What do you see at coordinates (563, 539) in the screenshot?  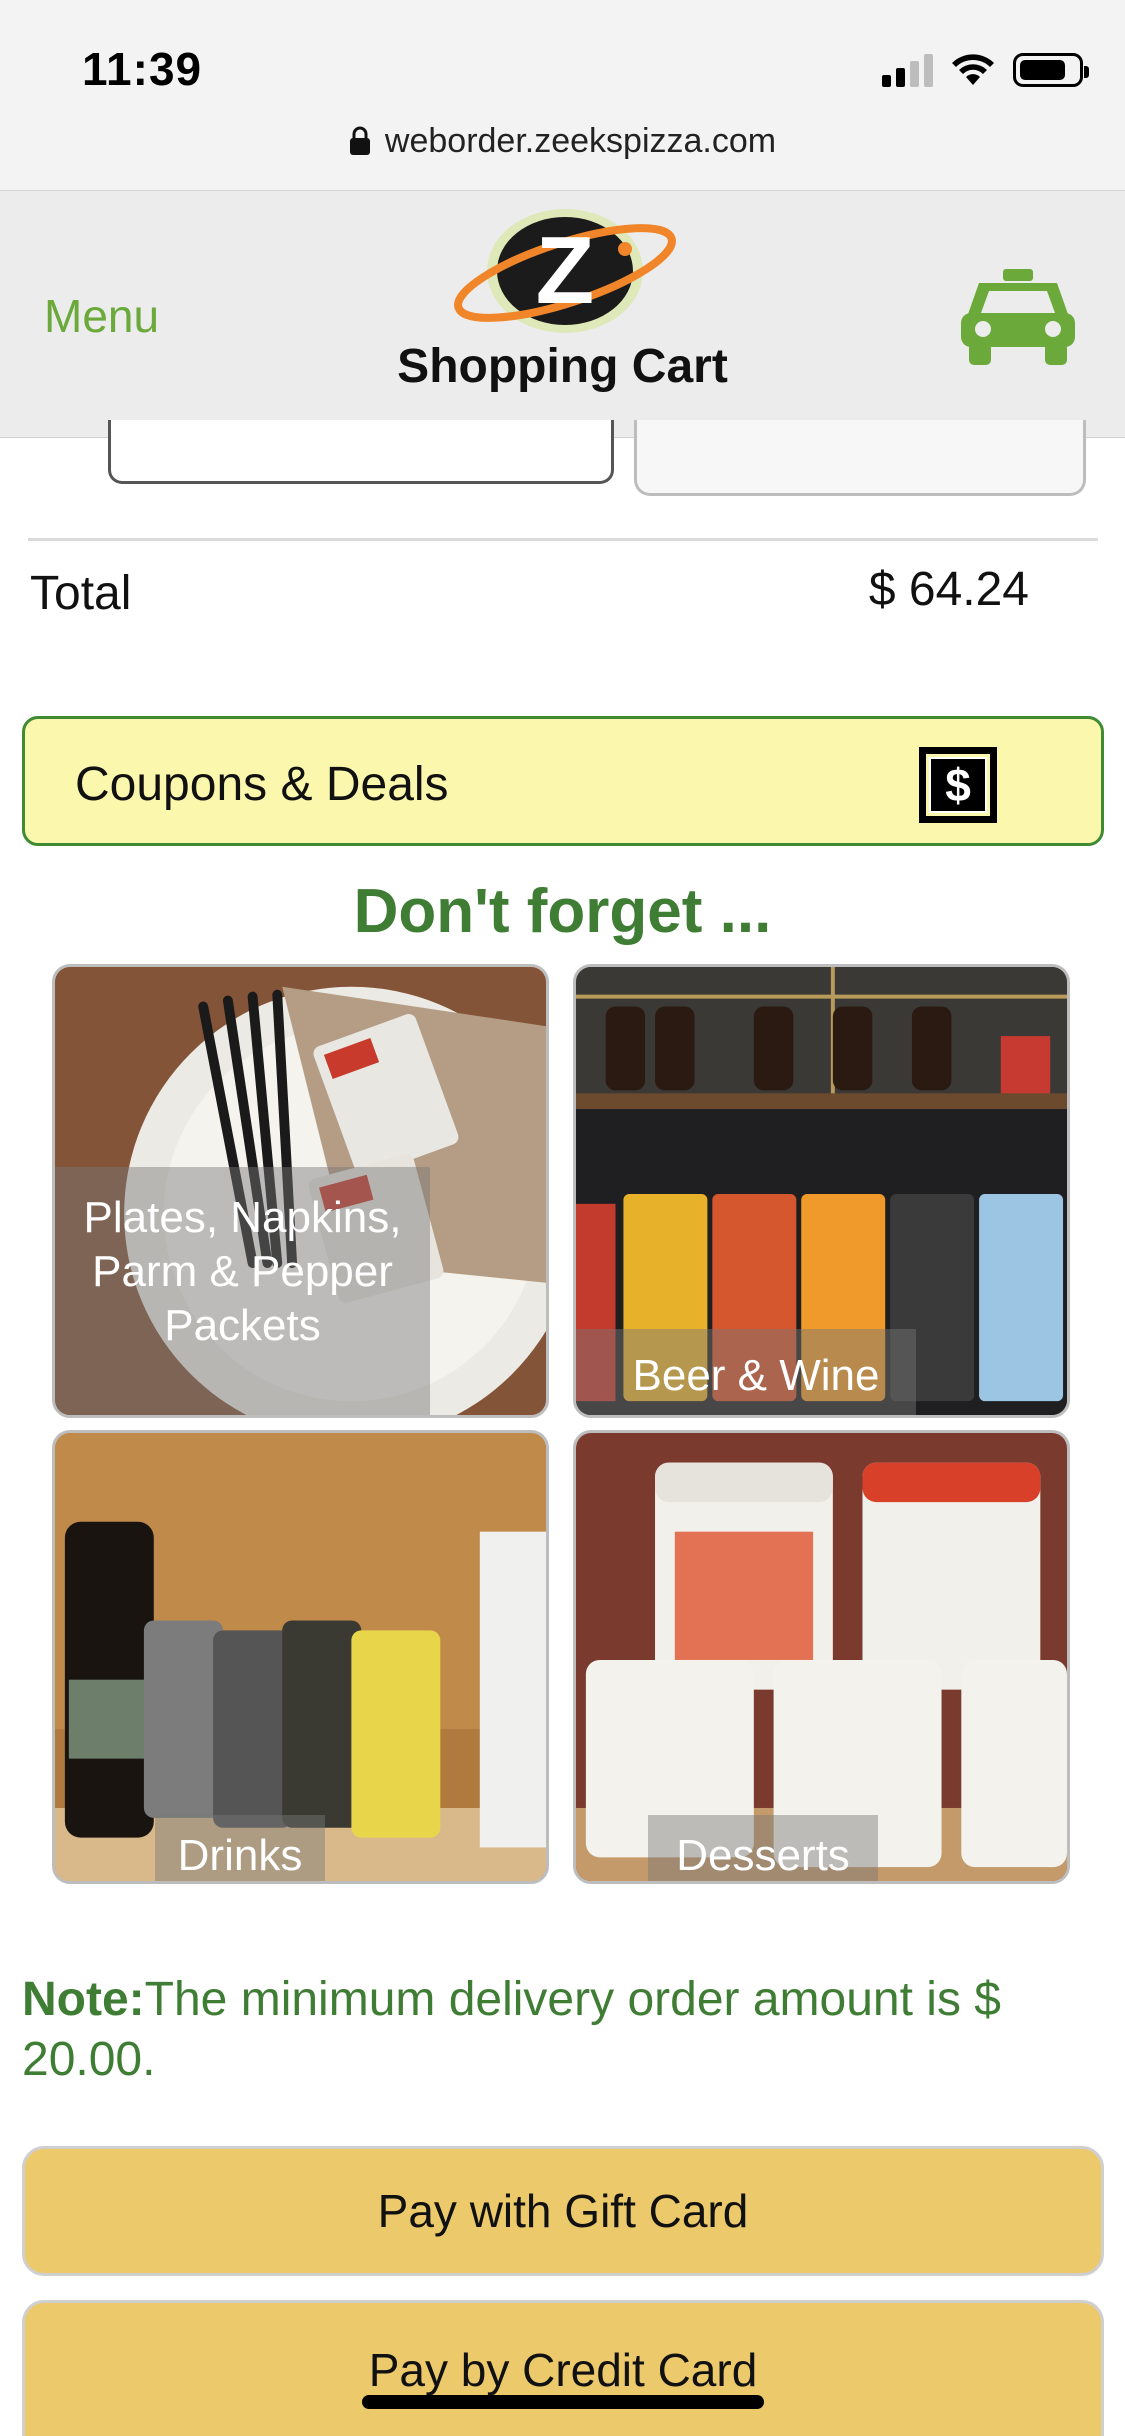 I see `divider` at bounding box center [563, 539].